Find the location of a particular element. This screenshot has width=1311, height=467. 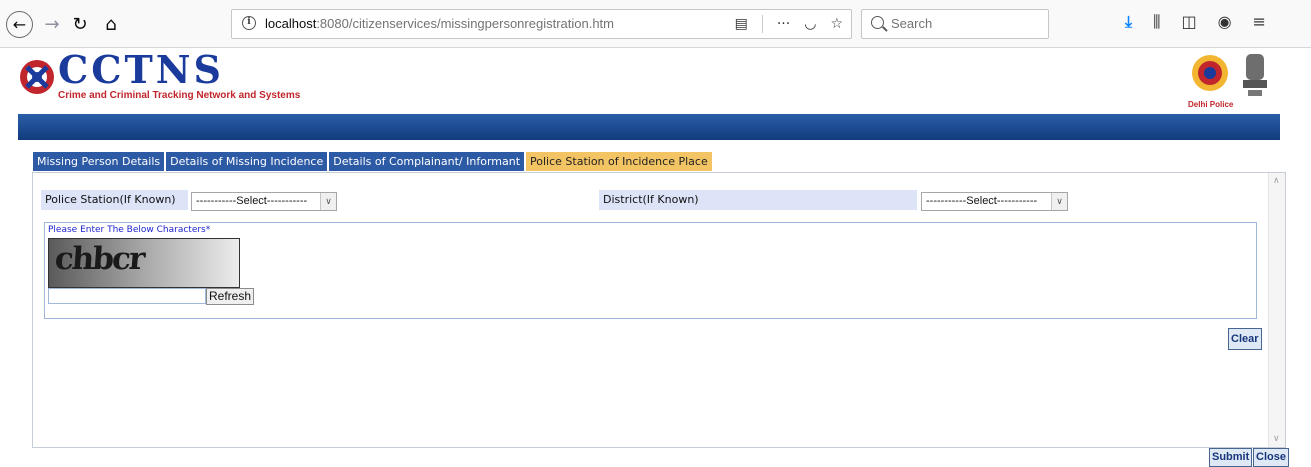

district-select: -----------Select----------- ∨ is located at coordinates (994, 201).